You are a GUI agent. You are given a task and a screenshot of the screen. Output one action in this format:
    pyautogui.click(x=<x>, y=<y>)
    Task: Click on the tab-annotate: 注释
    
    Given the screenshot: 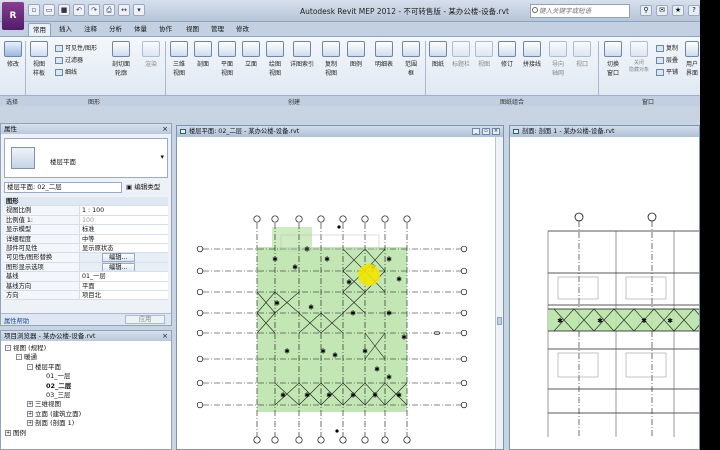 What is the action you would take?
    pyautogui.click(x=90, y=29)
    